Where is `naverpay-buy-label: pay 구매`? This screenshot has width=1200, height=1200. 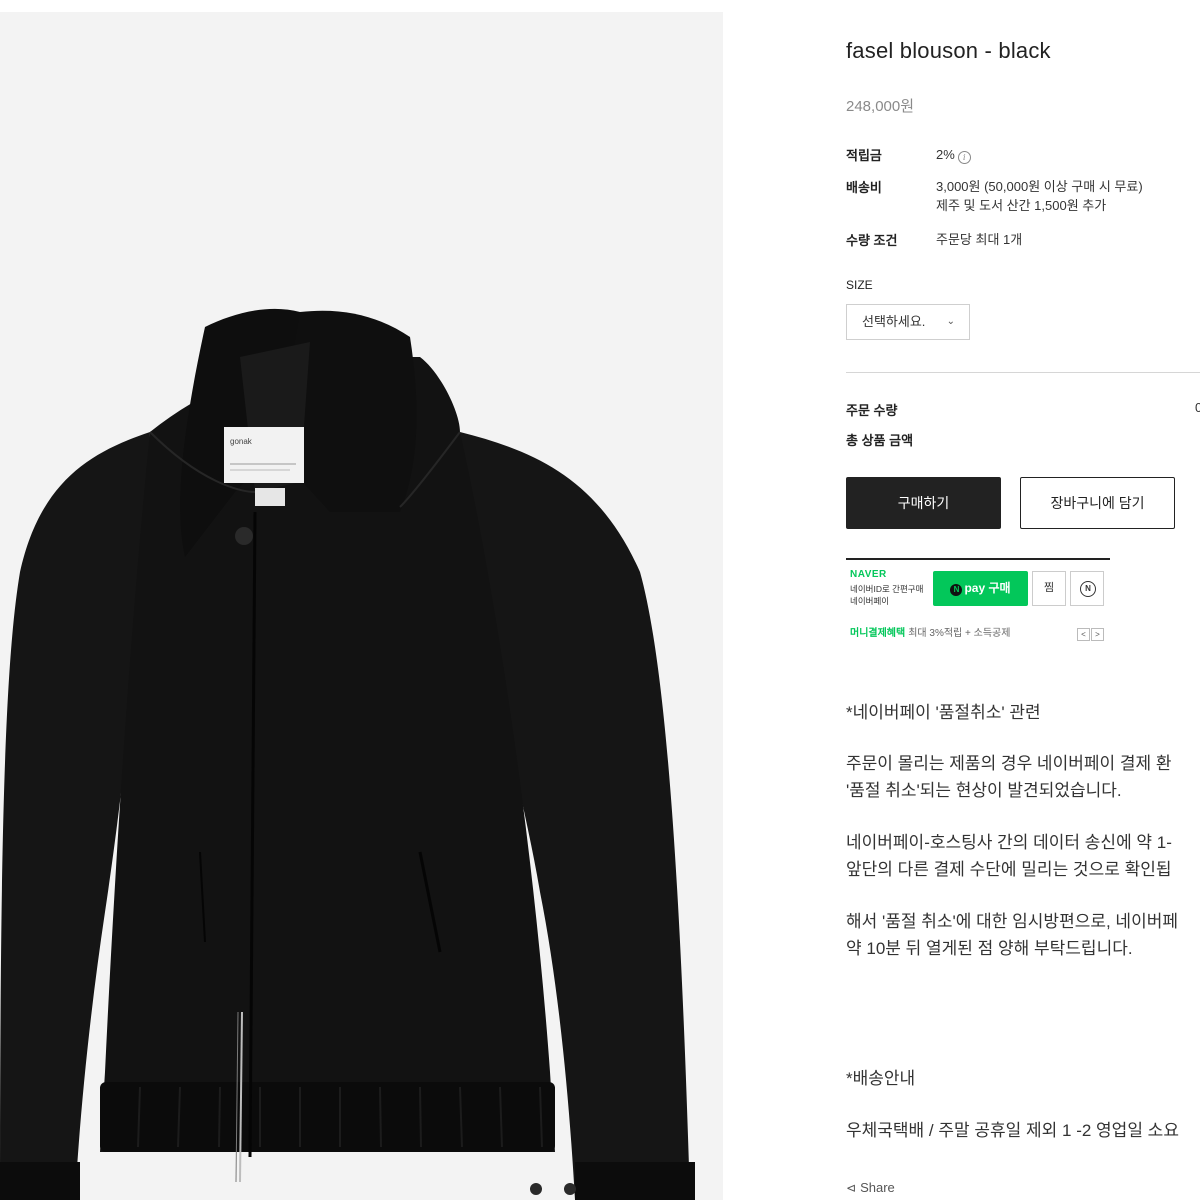 naverpay-buy-label: pay 구매 is located at coordinates (987, 588).